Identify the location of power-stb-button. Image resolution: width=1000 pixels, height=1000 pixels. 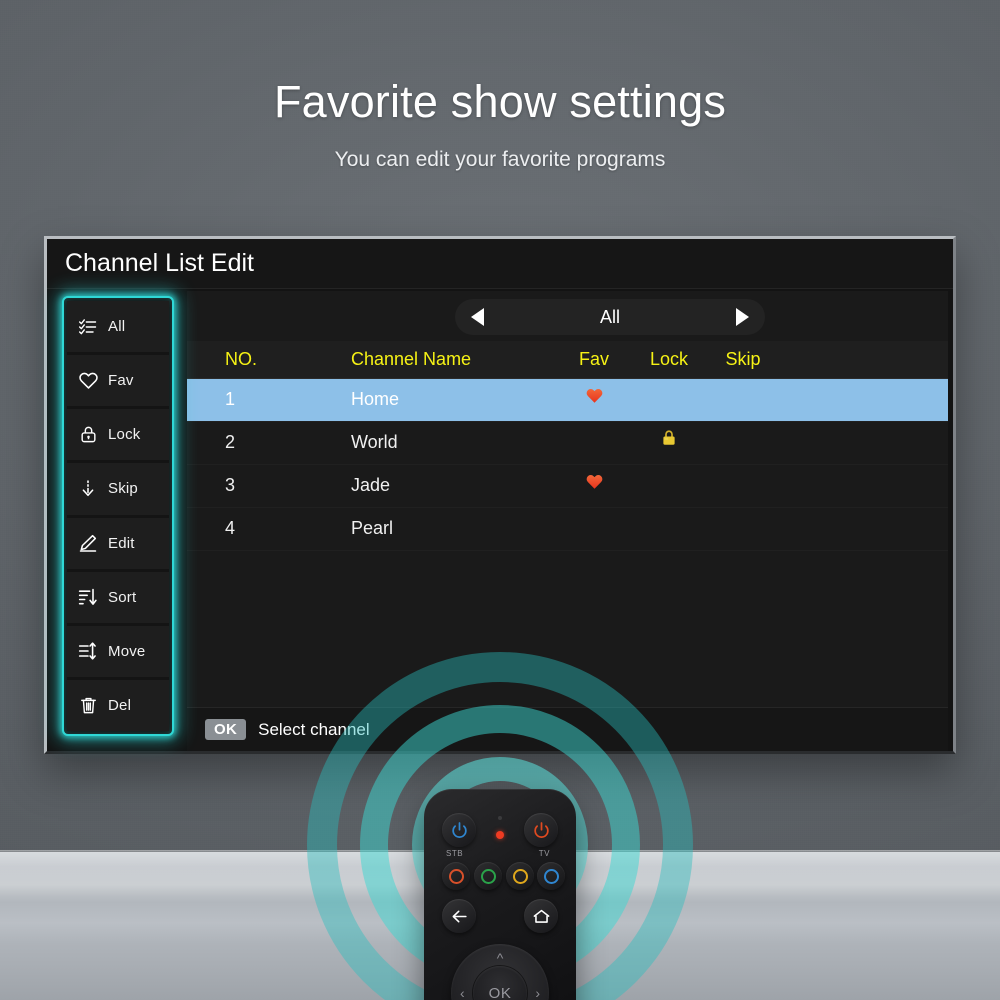
(459, 830).